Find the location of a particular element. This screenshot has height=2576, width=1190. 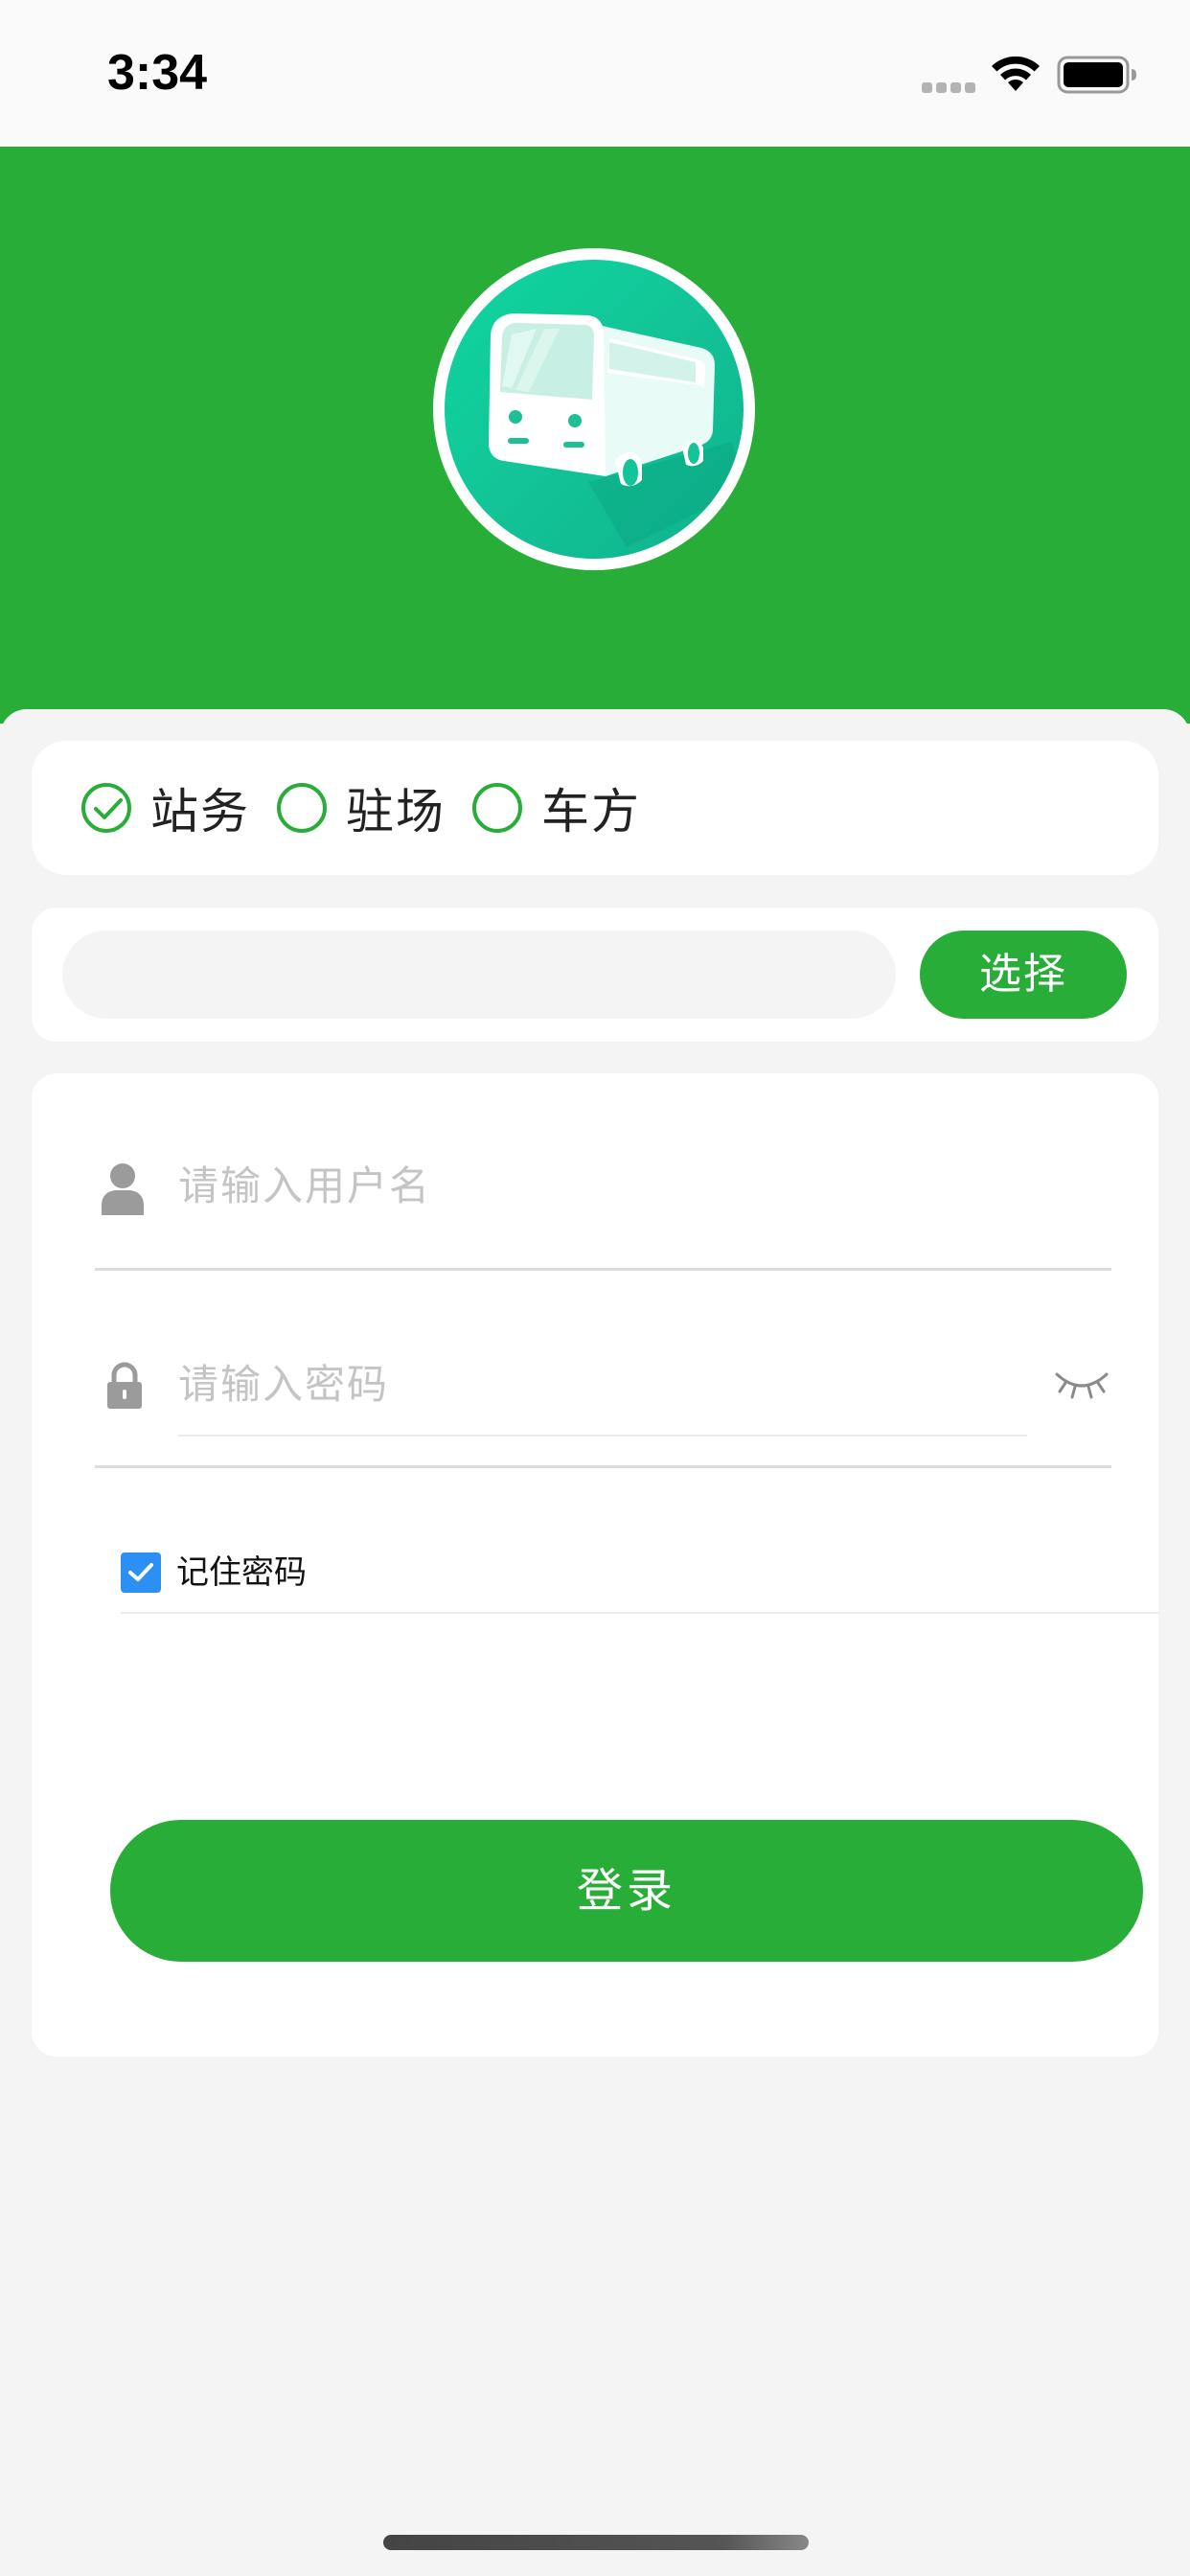

home-indicator is located at coordinates (596, 2542).